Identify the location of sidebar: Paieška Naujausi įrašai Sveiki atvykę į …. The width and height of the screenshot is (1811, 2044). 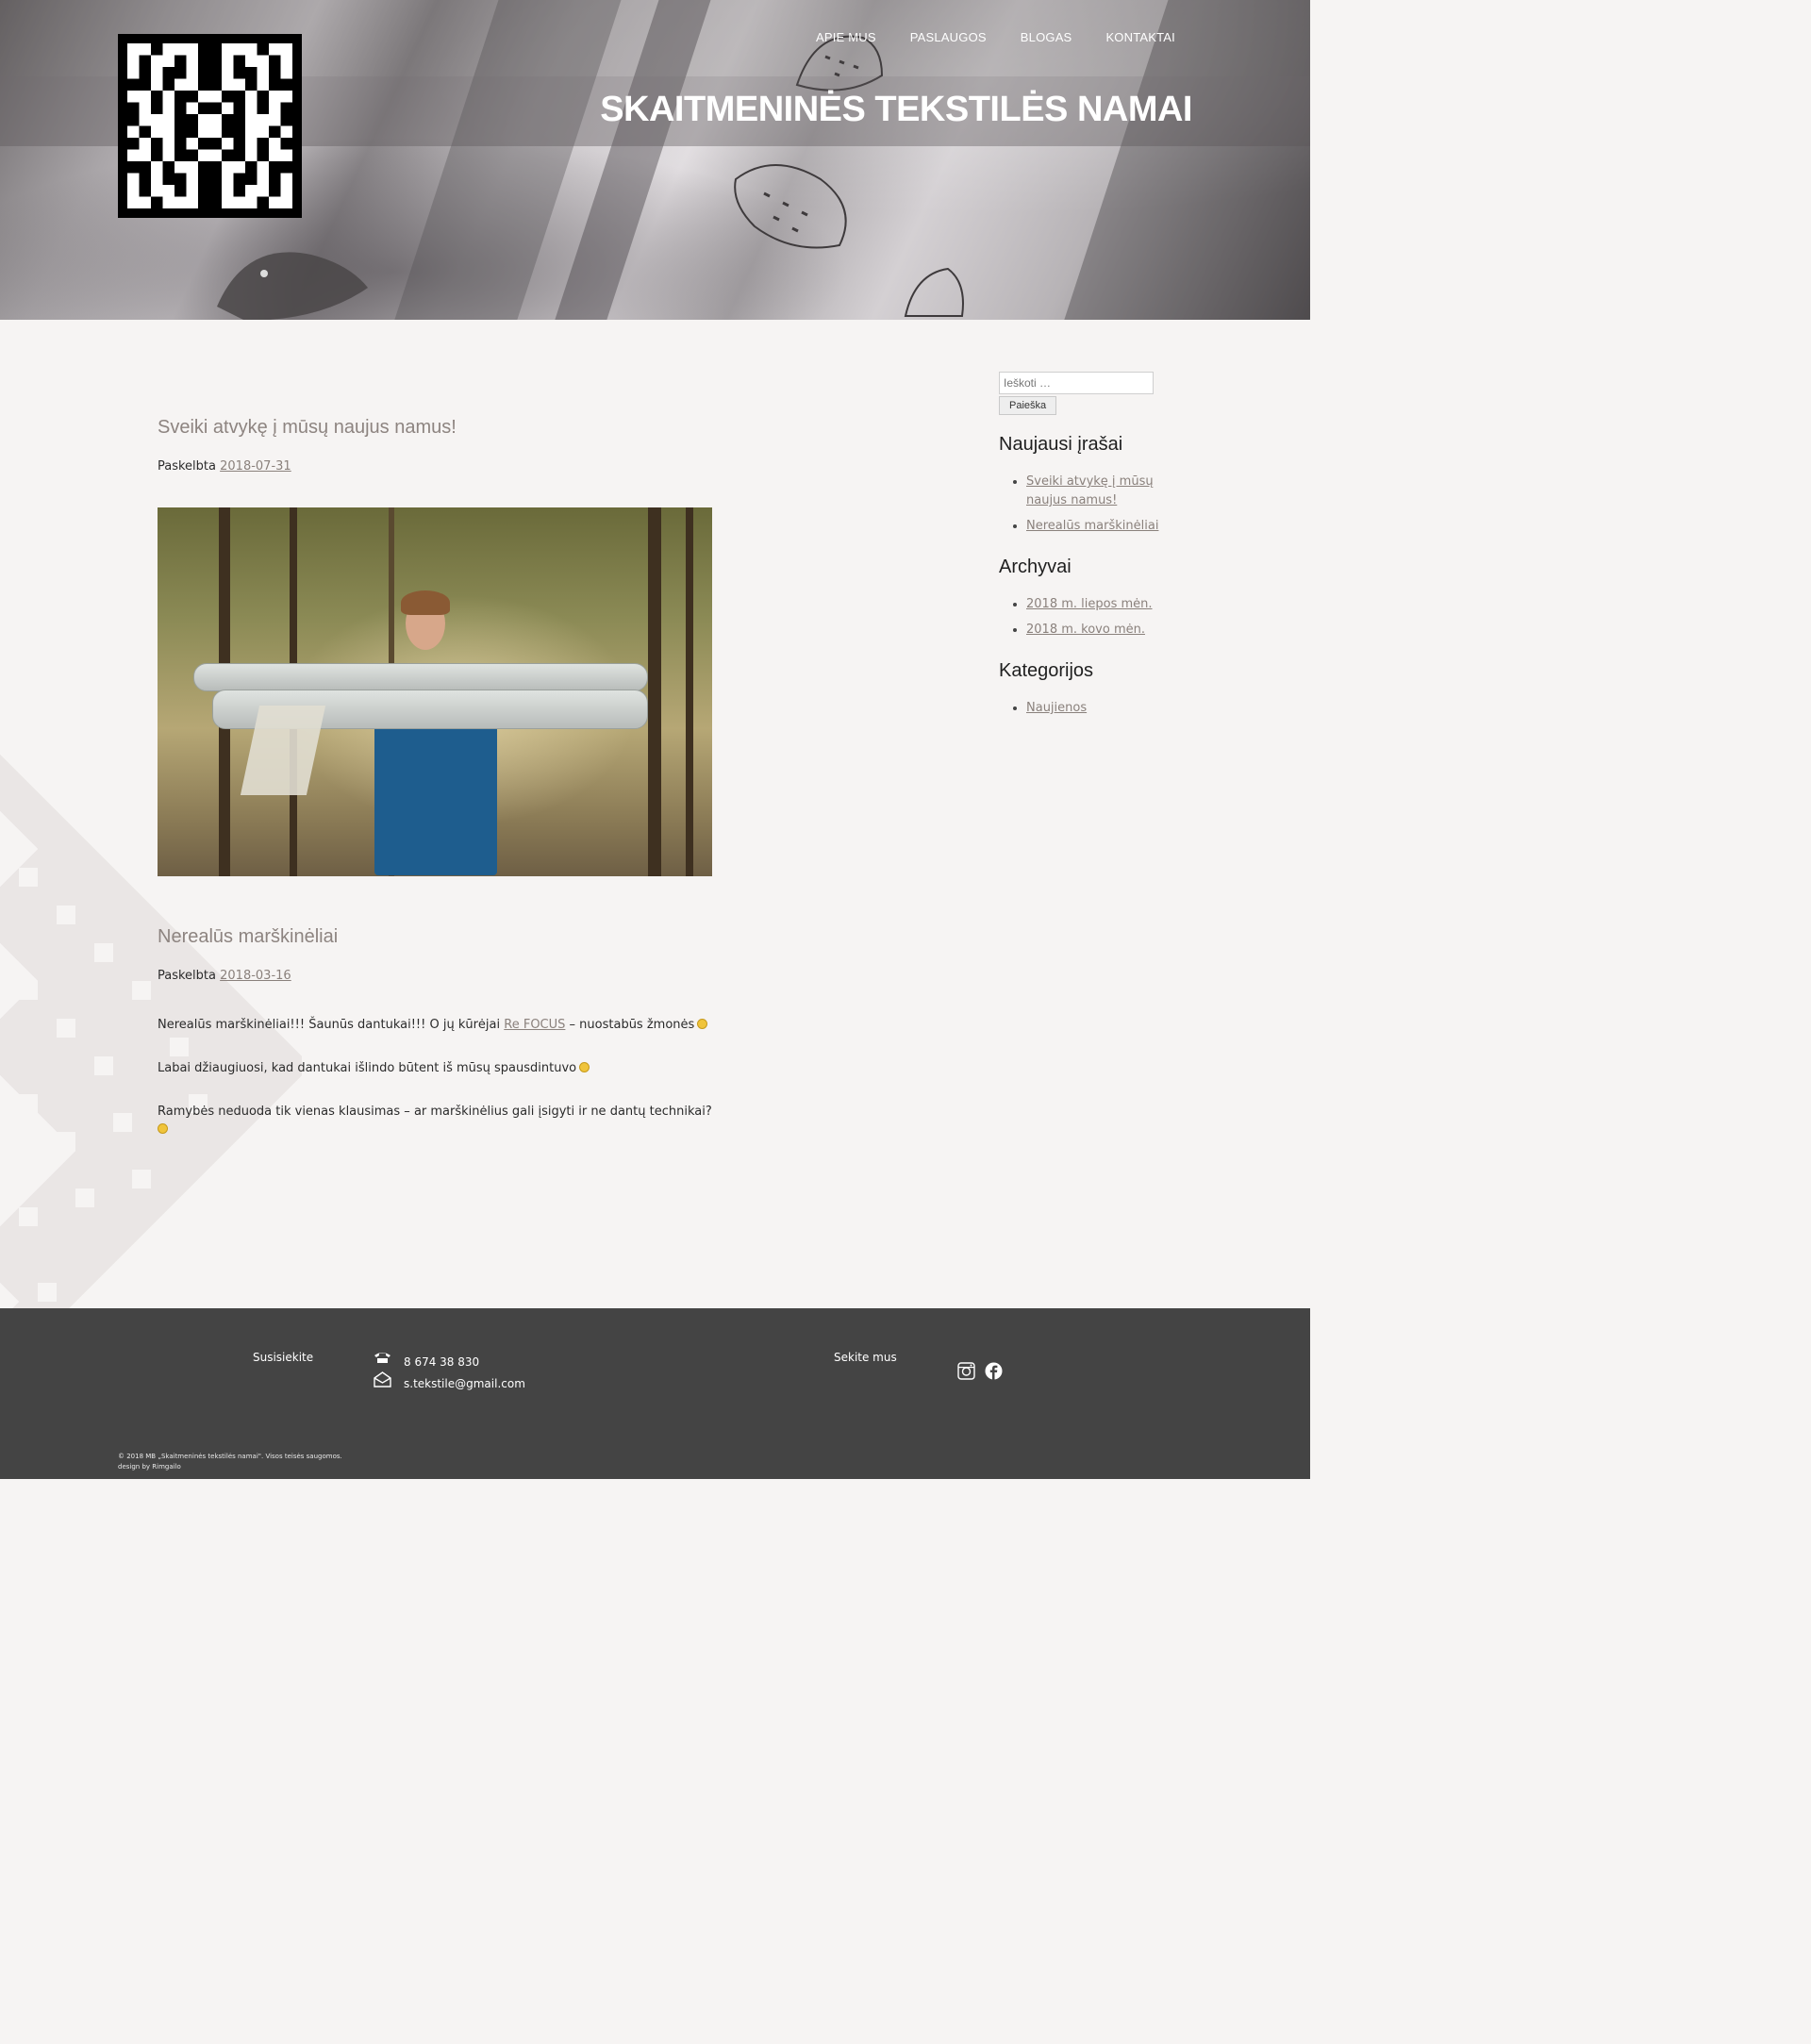
(1084, 548).